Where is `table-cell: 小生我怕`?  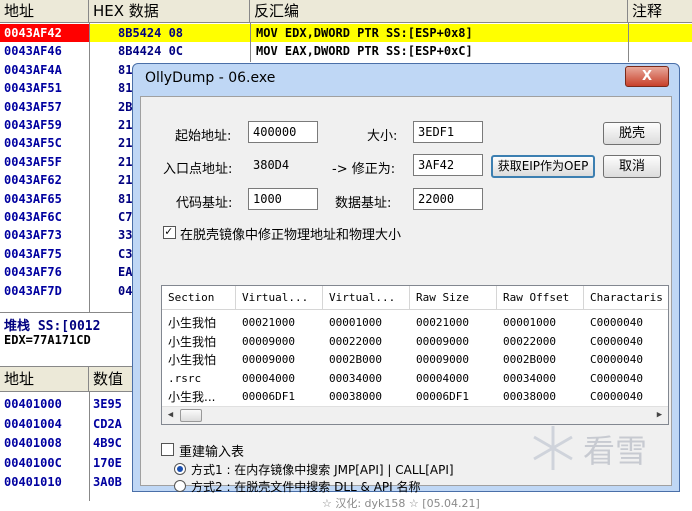
table-cell: 小生我怕 is located at coordinates (192, 341).